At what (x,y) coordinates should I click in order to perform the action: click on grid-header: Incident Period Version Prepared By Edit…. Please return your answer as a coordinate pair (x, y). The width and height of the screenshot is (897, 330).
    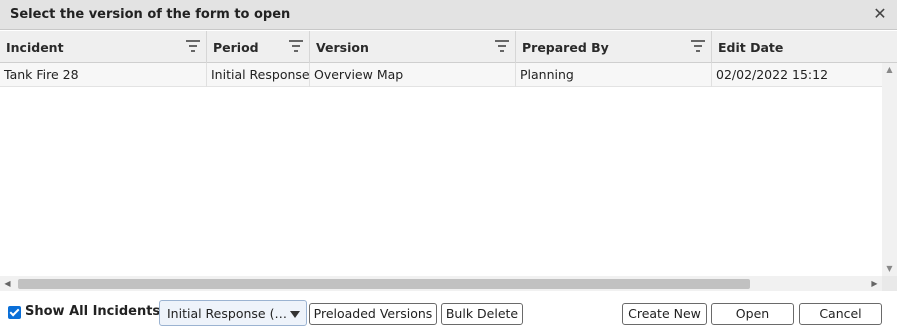
    Looking at the image, I should click on (441, 47).